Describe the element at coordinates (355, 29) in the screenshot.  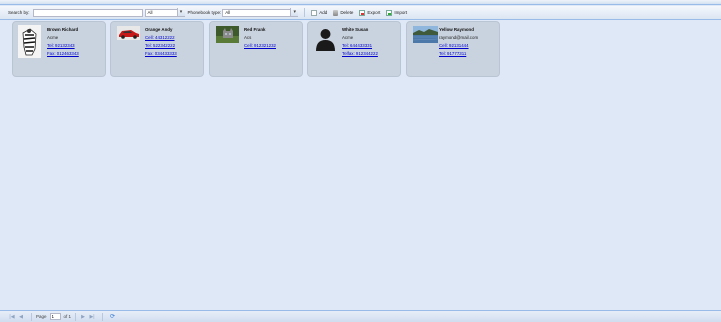
I see `contact-name: White Susan` at that location.